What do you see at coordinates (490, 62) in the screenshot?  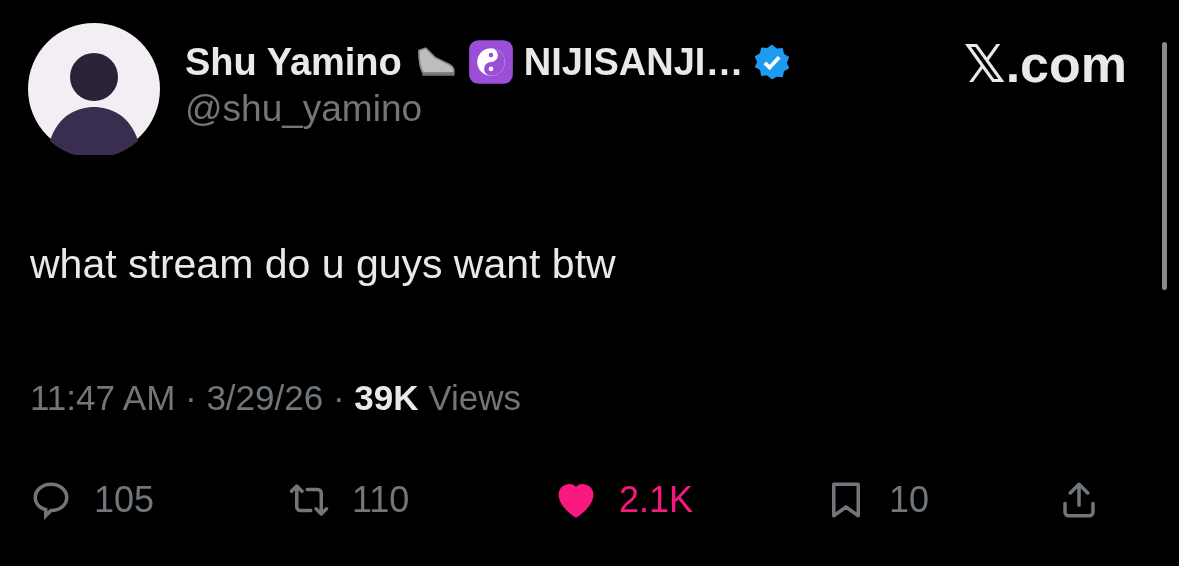 I see `yin-yang-icon` at bounding box center [490, 62].